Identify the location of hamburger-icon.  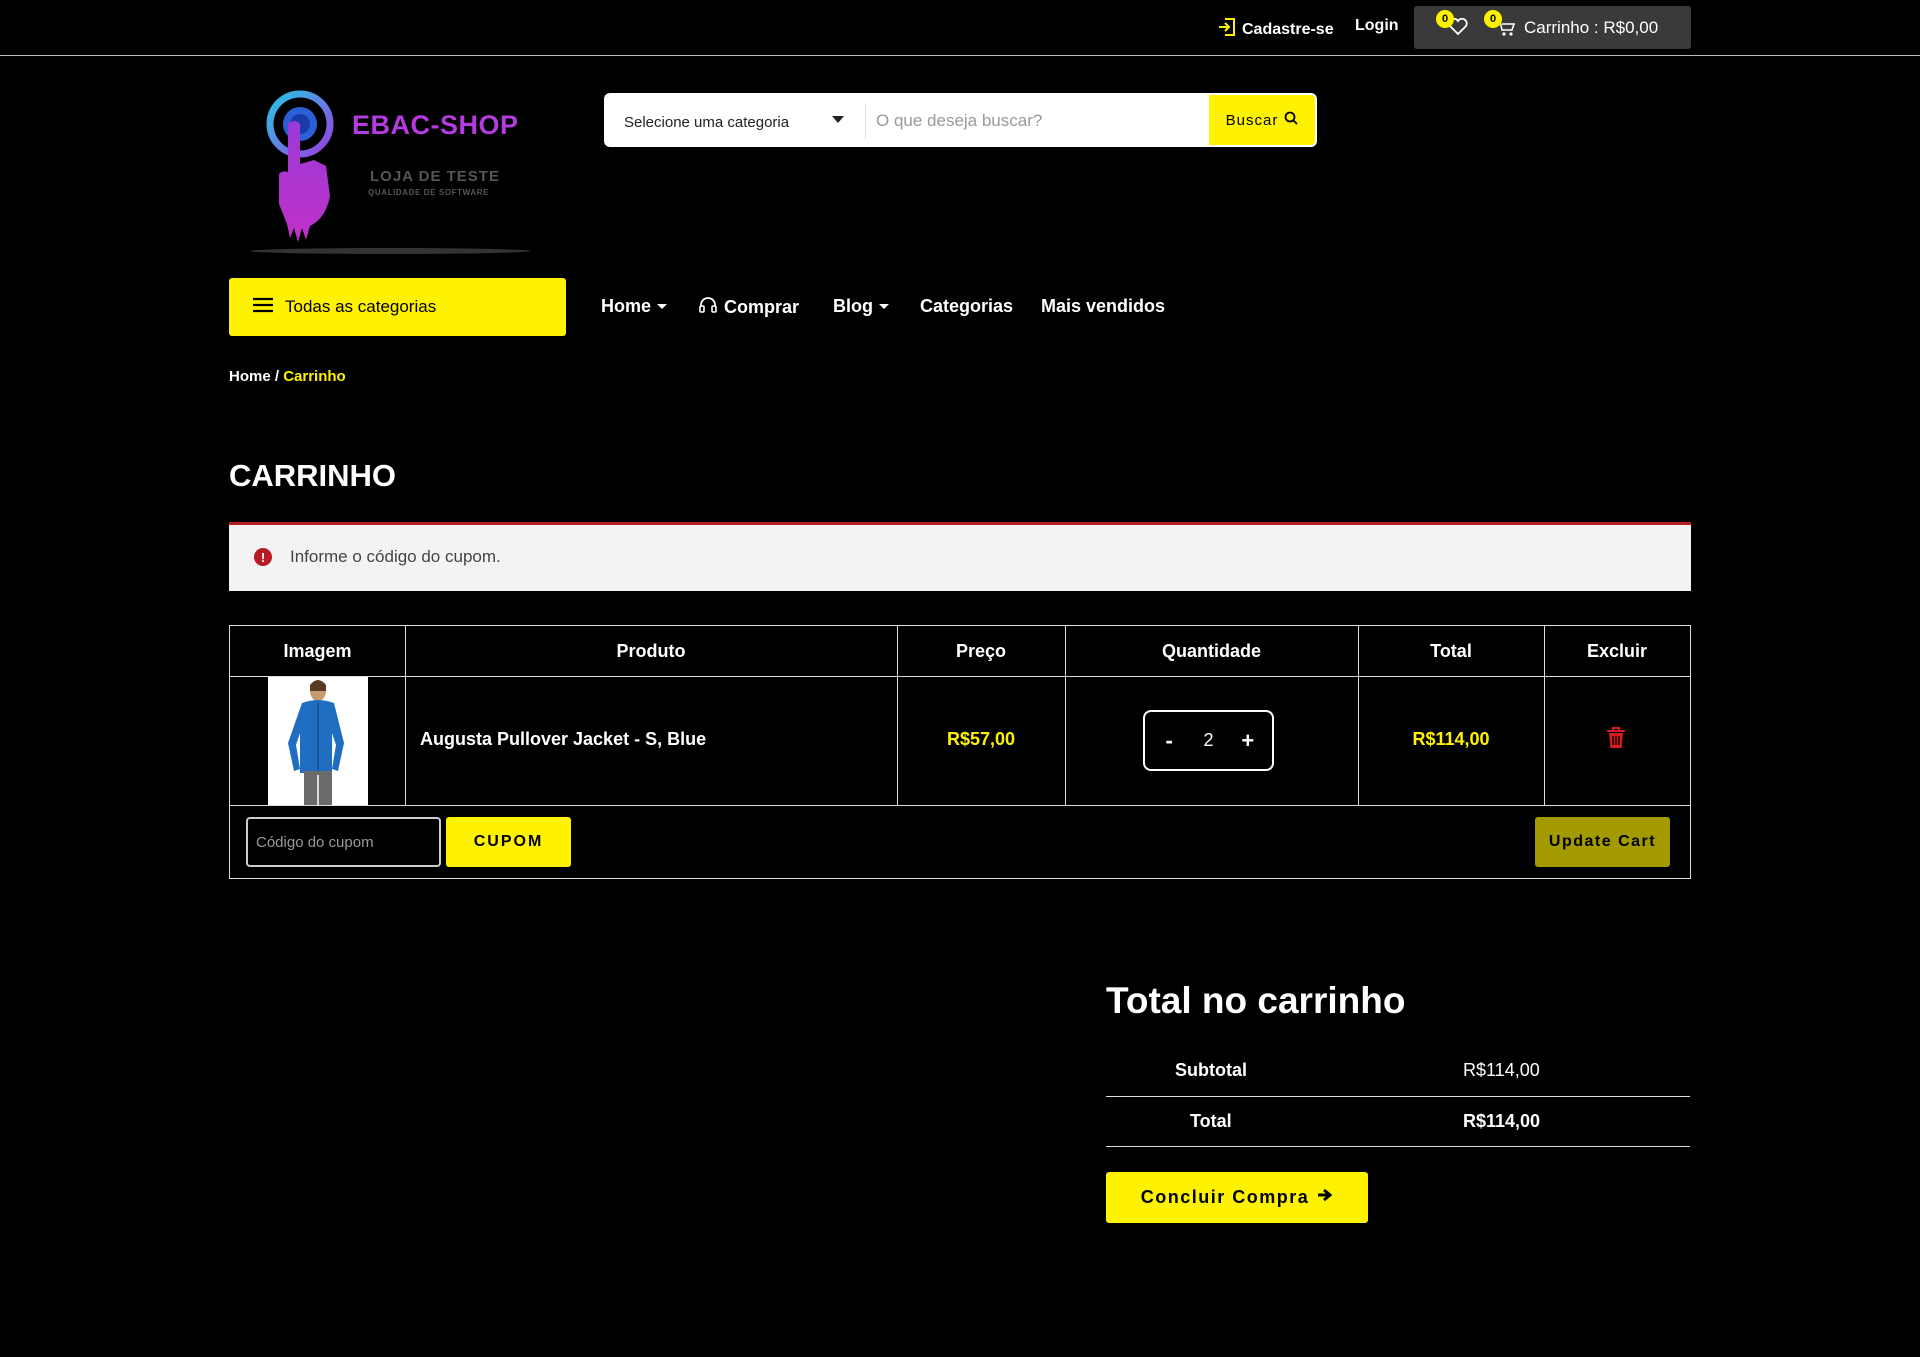
(263, 307).